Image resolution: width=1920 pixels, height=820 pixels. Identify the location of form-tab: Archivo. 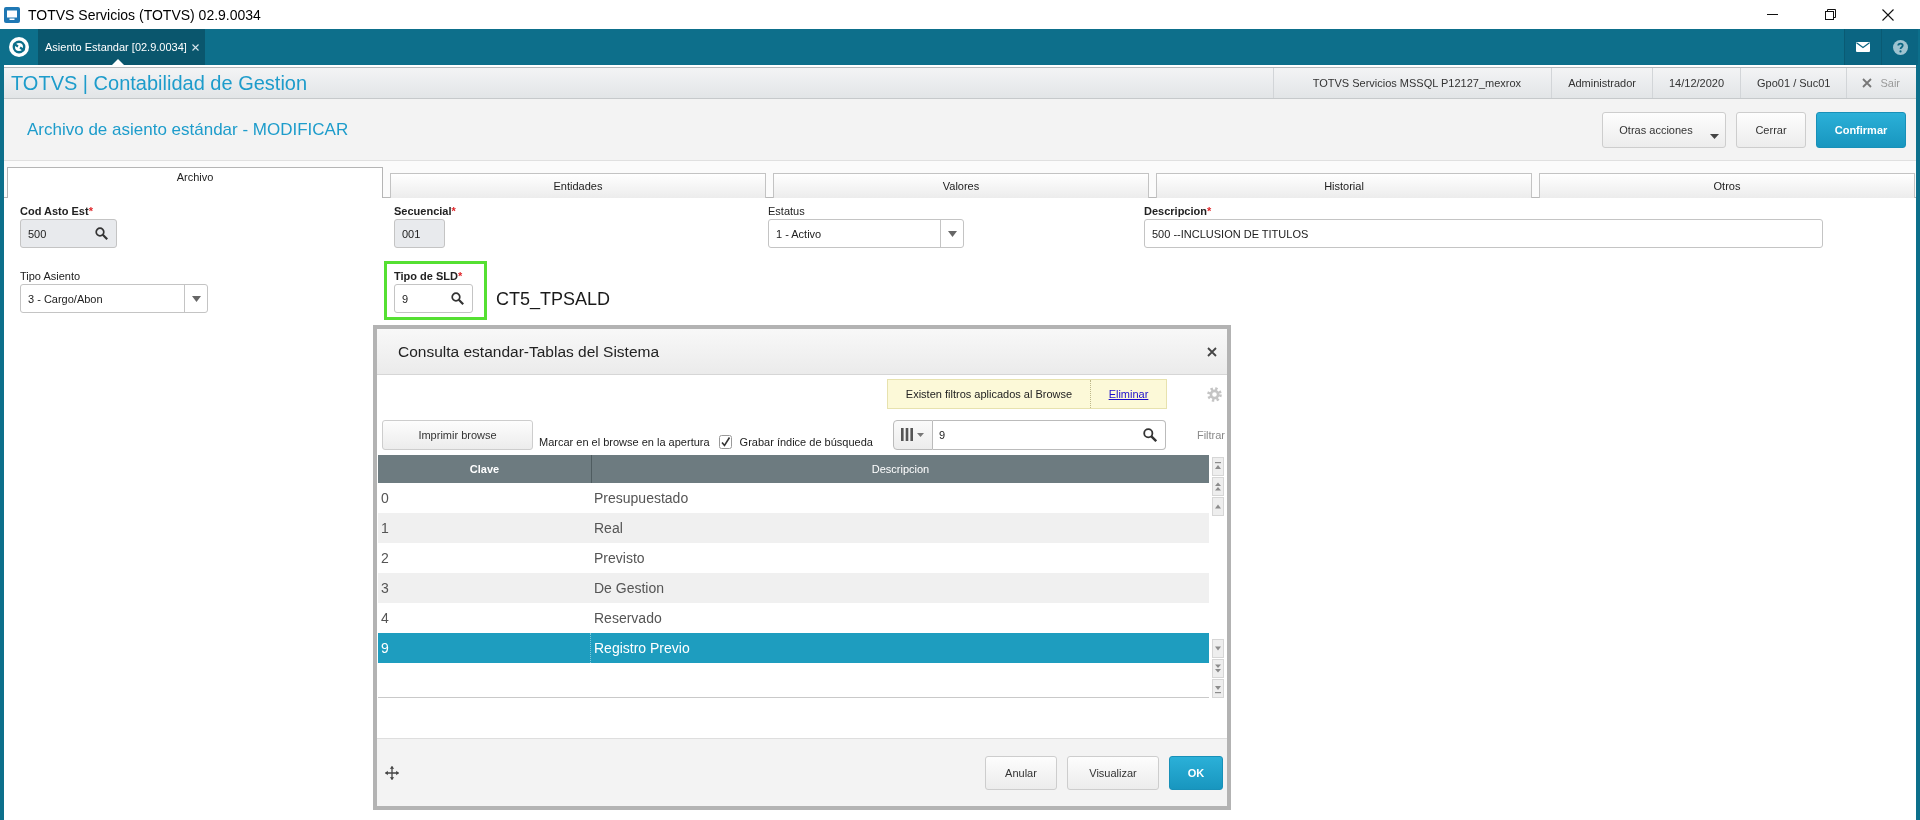
(195, 182).